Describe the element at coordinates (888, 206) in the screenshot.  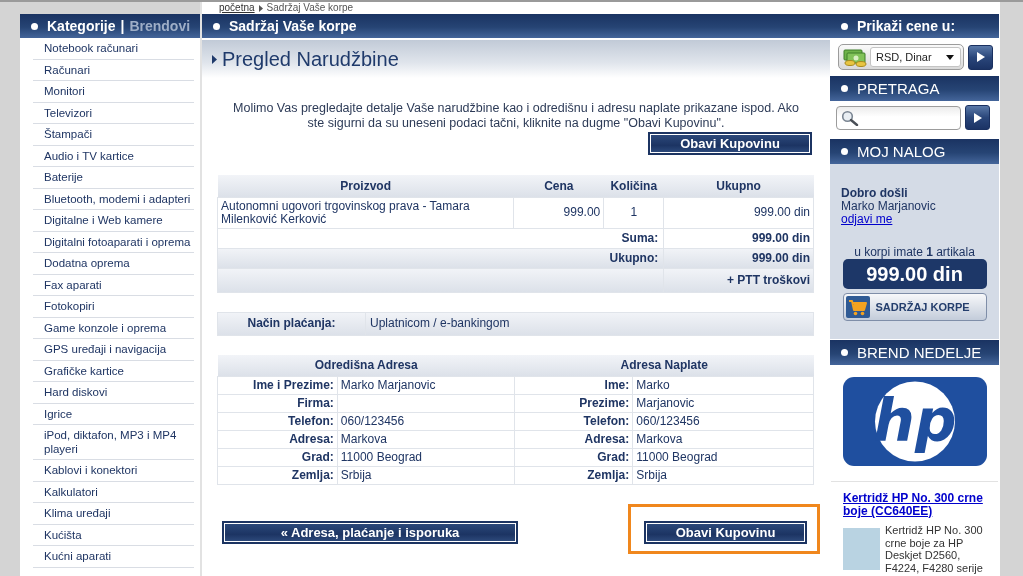
I see `user-name: Marko Marjanovic` at that location.